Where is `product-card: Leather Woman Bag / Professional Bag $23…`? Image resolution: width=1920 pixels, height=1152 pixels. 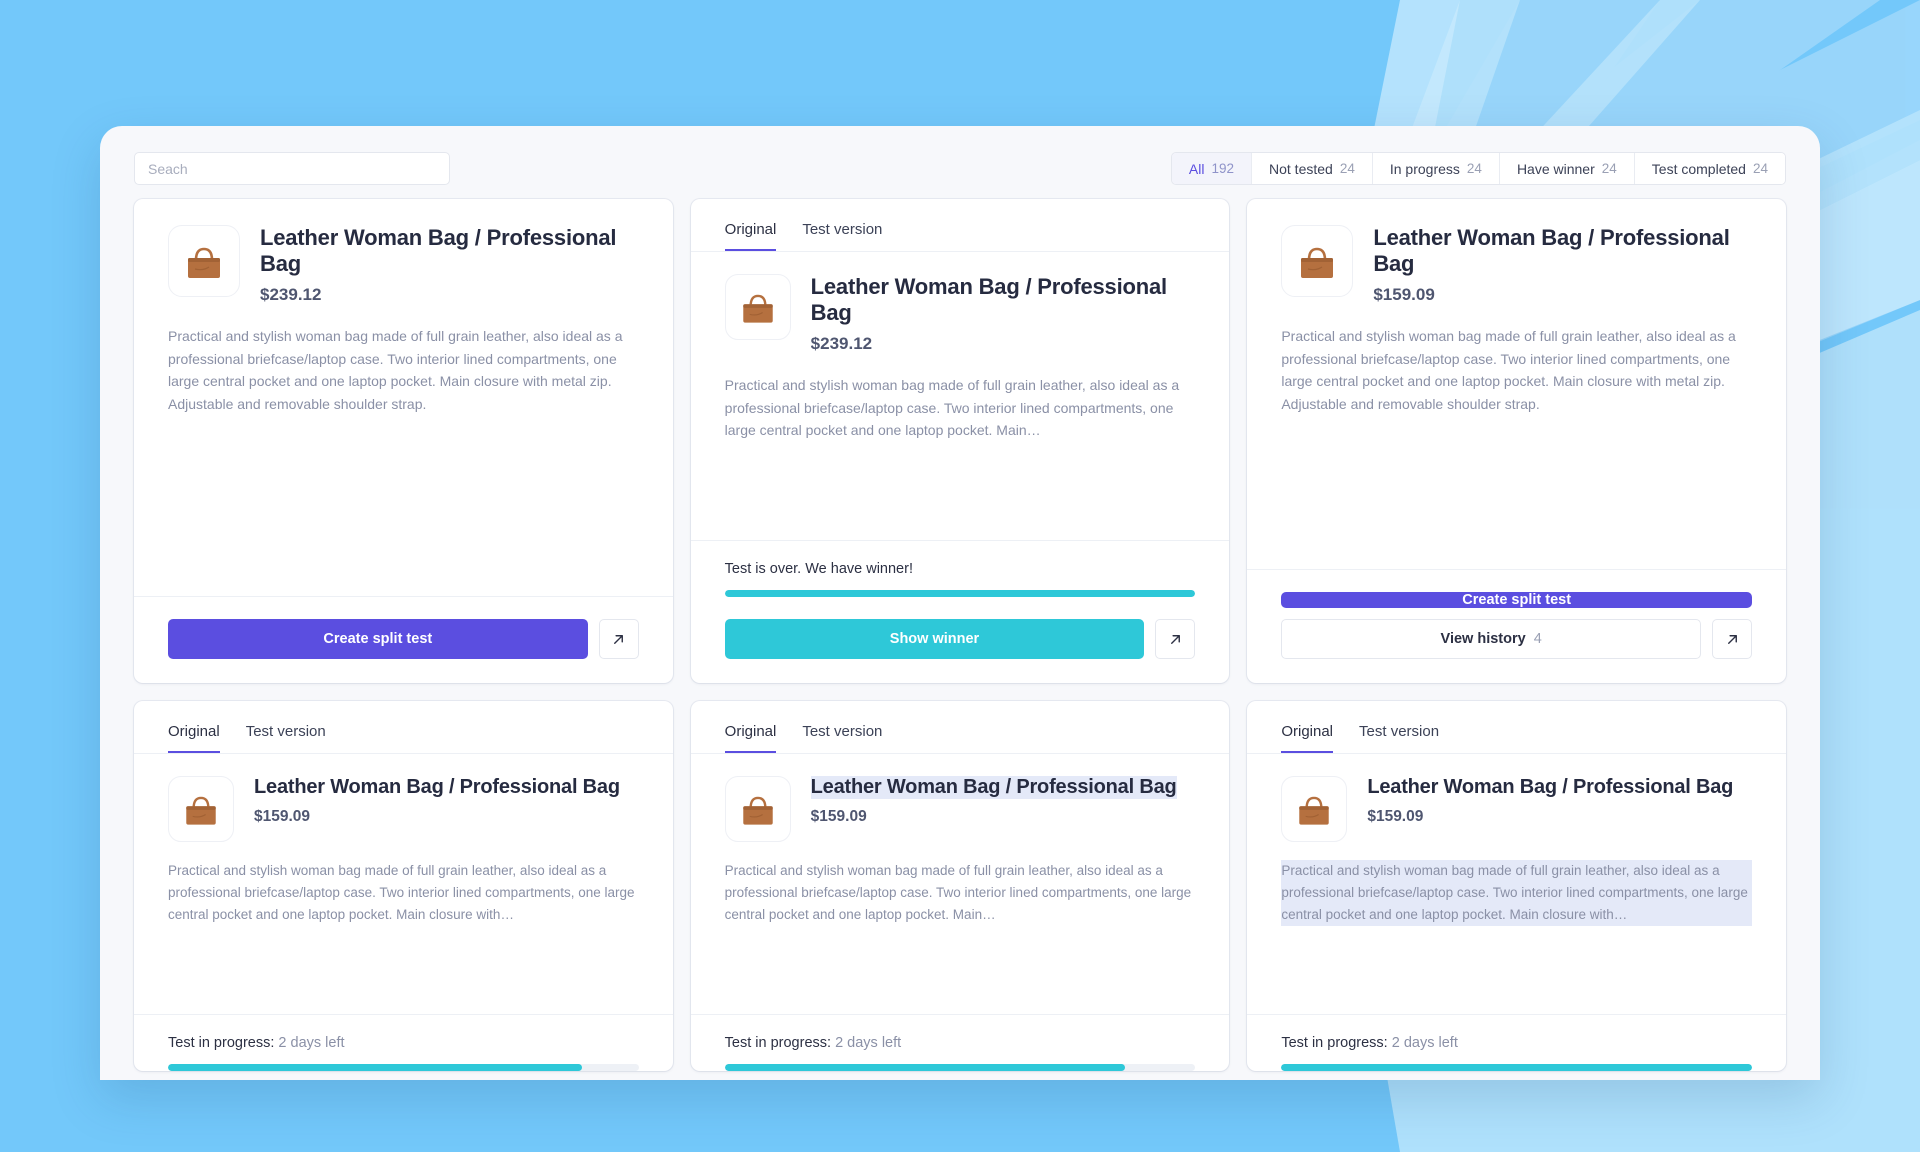 product-card: Leather Woman Bag / Professional Bag $23… is located at coordinates (403, 441).